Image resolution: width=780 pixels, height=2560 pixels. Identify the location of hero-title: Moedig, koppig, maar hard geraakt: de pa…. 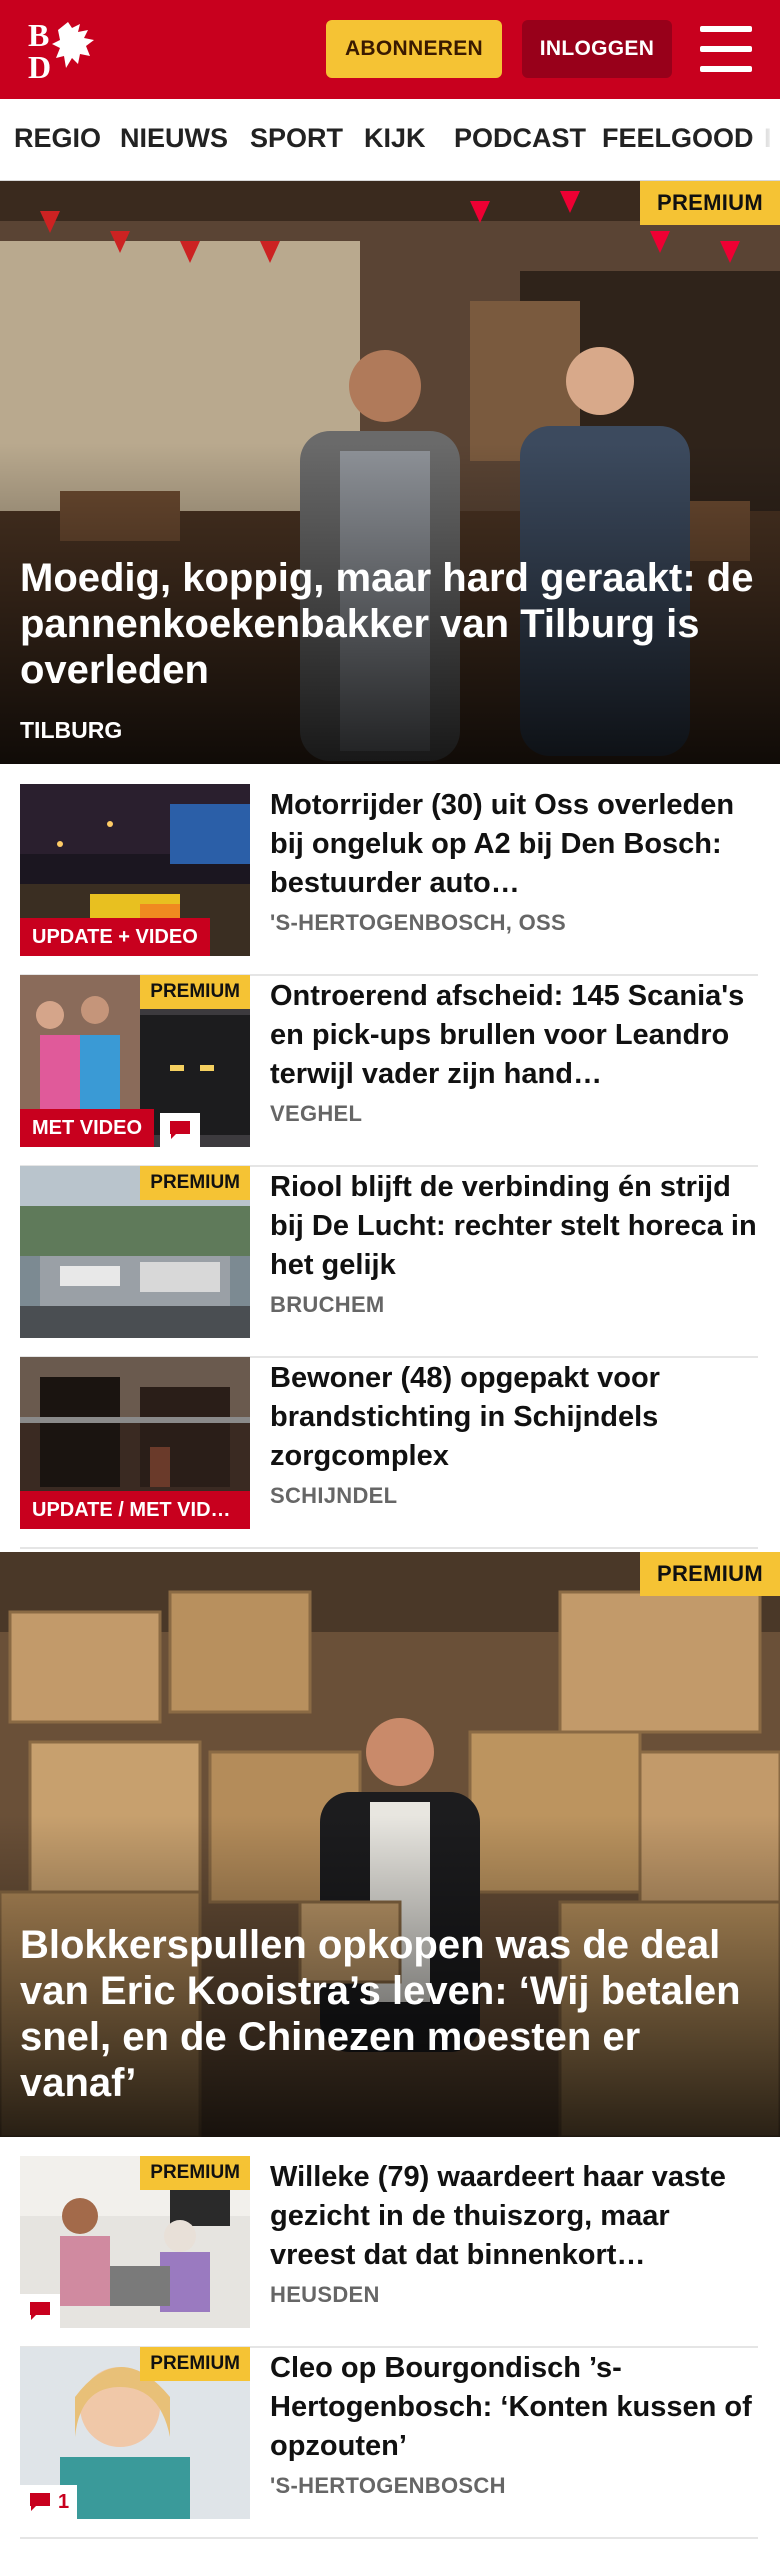
(390, 624).